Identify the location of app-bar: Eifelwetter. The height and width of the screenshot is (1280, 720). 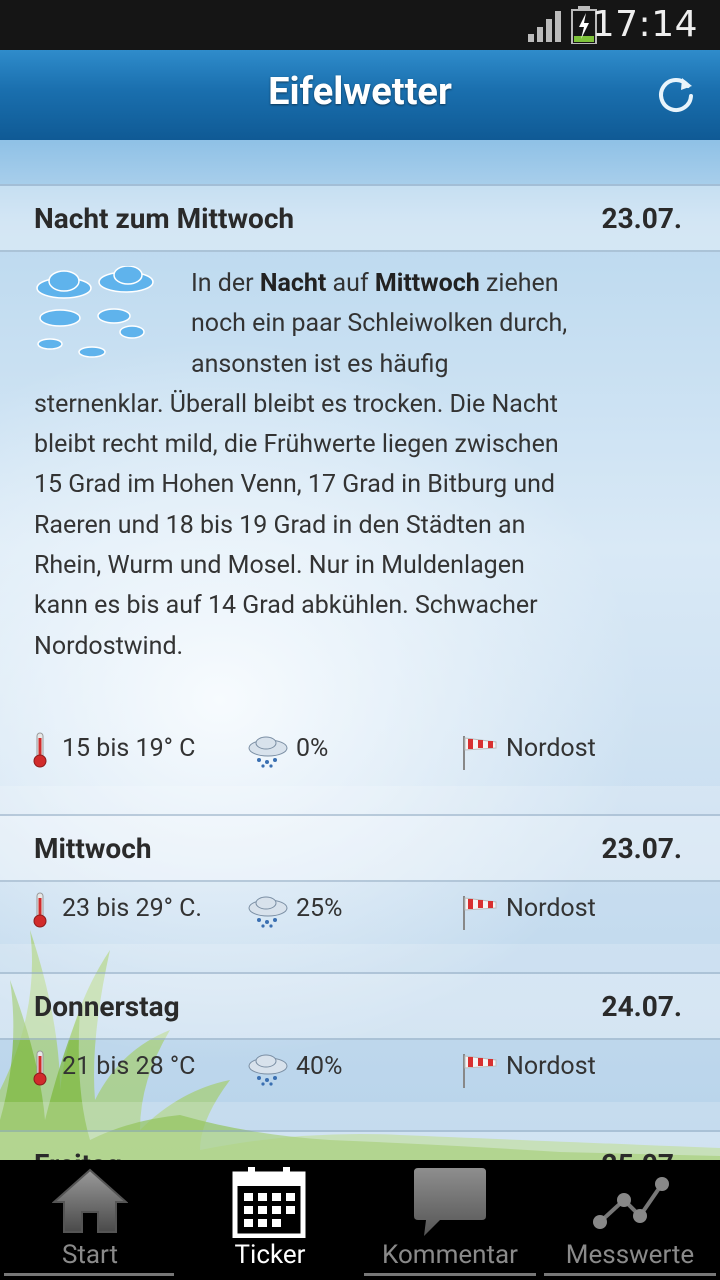
(360, 95).